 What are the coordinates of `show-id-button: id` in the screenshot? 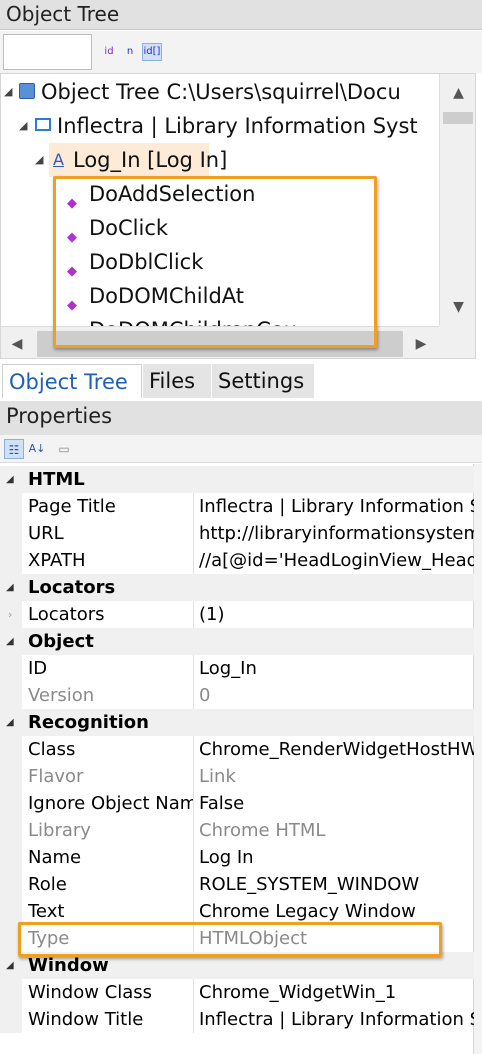 It's located at (109, 52).